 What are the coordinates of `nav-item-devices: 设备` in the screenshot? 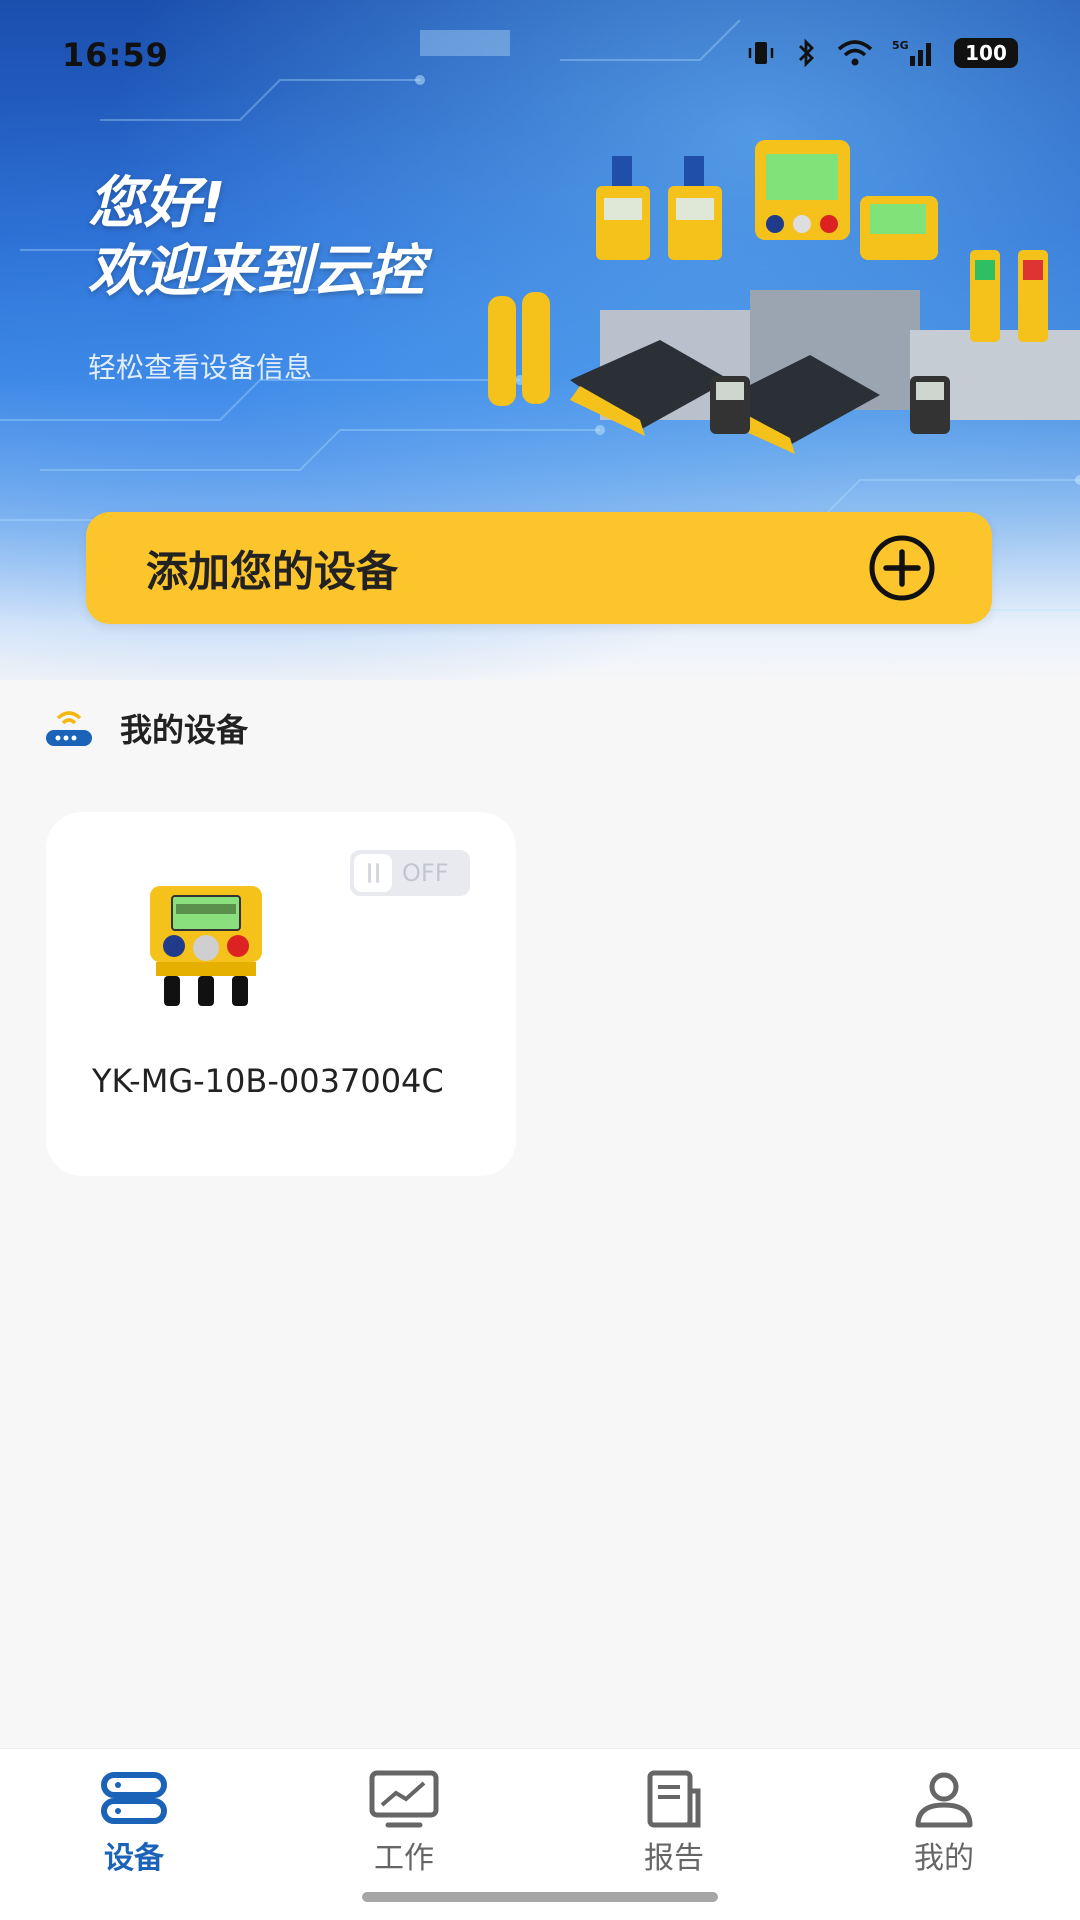 It's located at (134, 1823).